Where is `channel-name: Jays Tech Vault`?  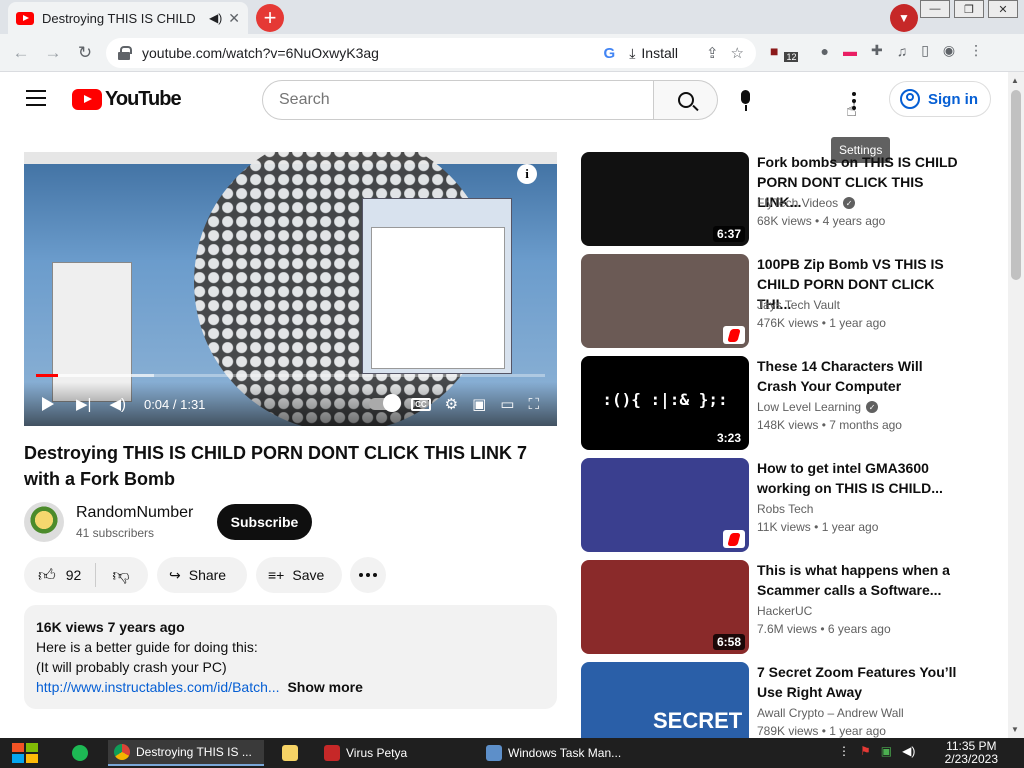 channel-name: Jays Tech Vault is located at coordinates (798, 305).